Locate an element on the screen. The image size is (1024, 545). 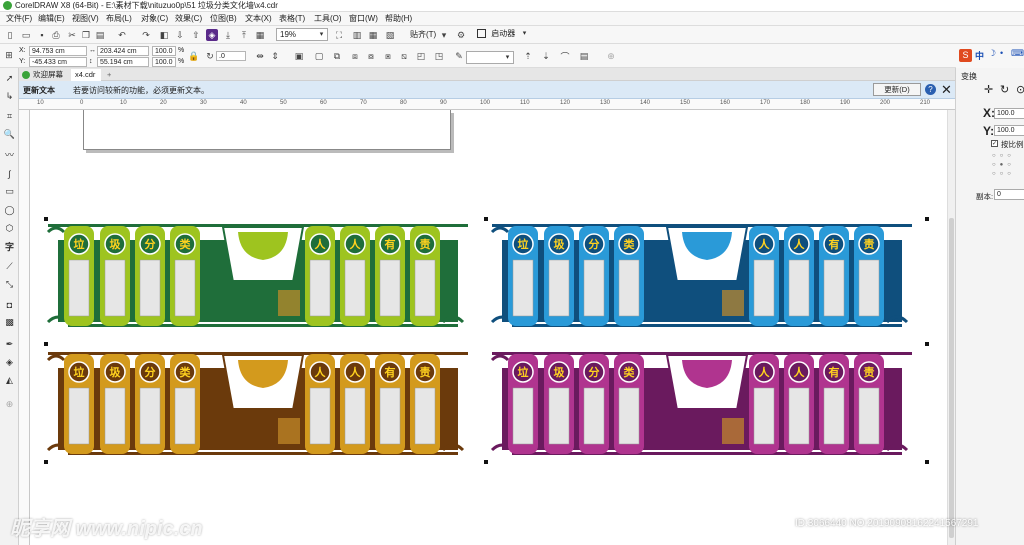
text-tool-icon: 字 is located at coordinates (9, 246).